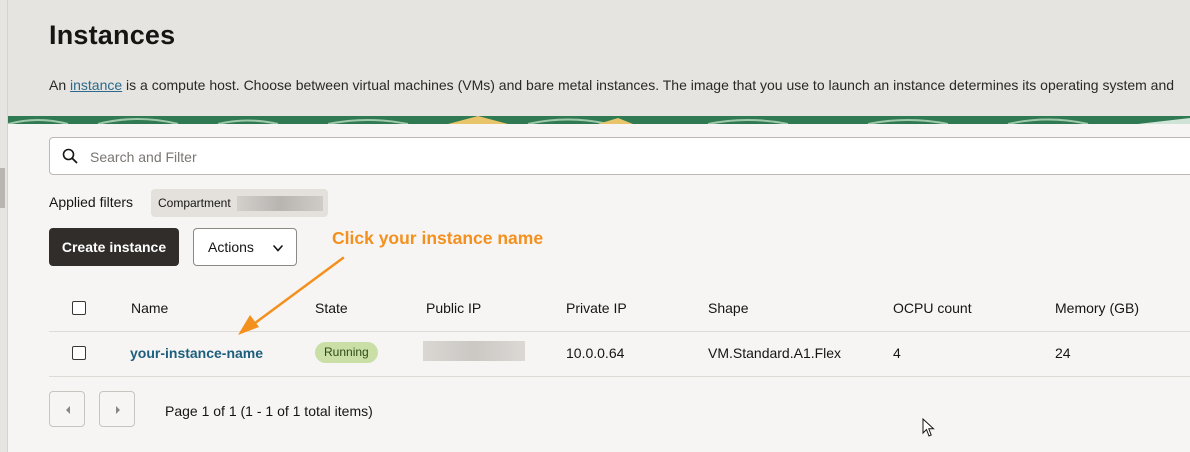 The image size is (1190, 452). I want to click on column-header-shape: Shape, so click(728, 308).